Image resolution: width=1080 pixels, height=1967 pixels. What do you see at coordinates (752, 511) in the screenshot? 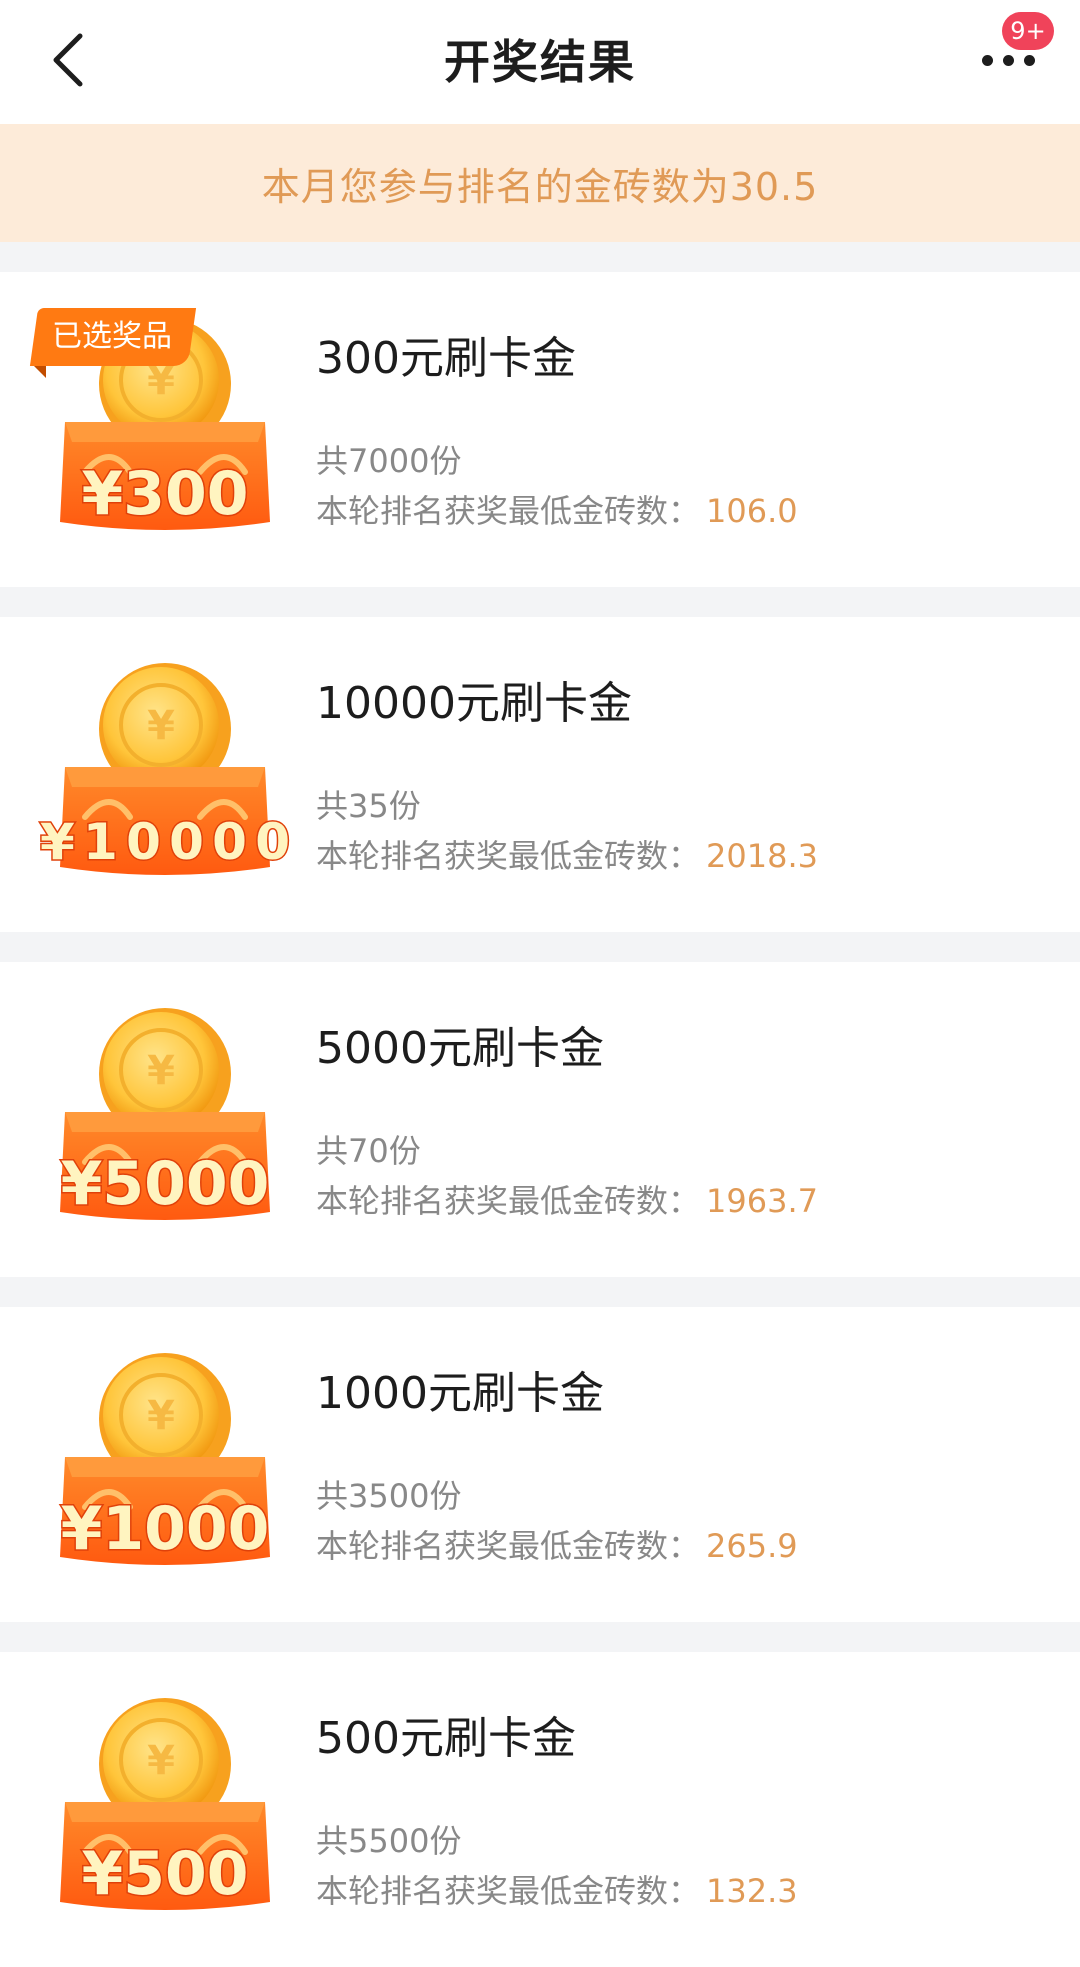
I see `min-bricks-value: 106.0` at bounding box center [752, 511].